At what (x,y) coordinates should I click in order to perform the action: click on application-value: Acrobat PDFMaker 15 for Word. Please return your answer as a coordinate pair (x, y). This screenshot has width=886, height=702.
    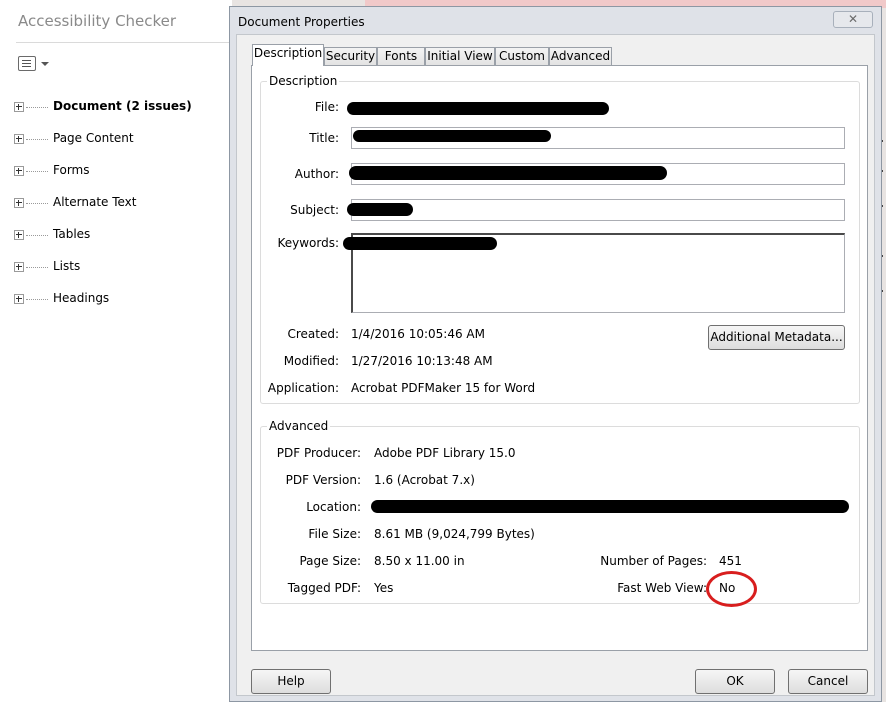
    Looking at the image, I should click on (443, 388).